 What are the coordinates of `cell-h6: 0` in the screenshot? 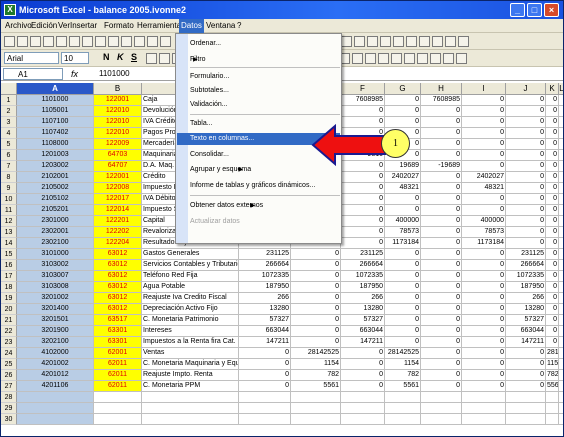 It's located at (441, 155).